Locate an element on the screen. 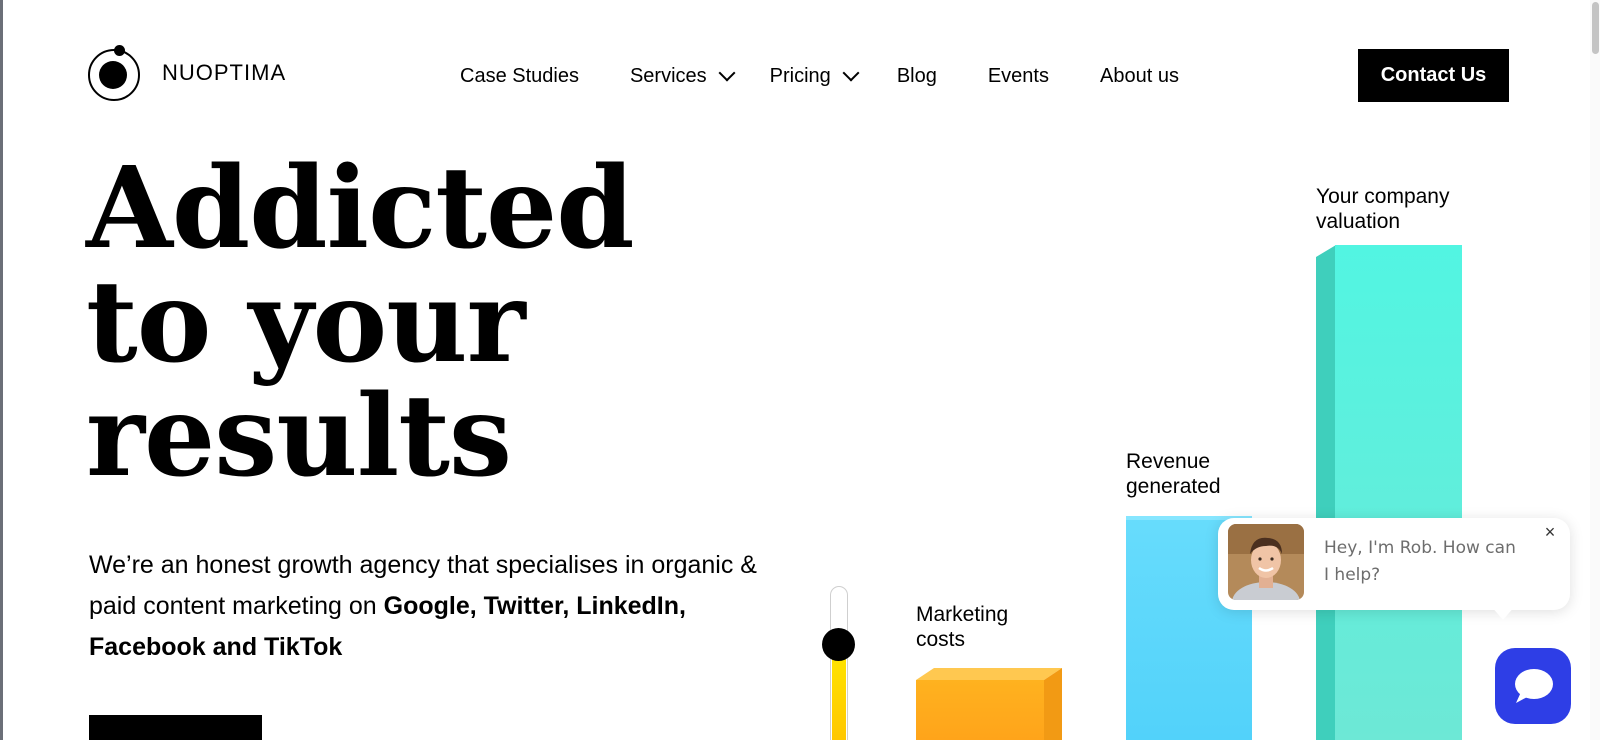 The width and height of the screenshot is (1600, 740). headline-line: results is located at coordinates (299, 436).